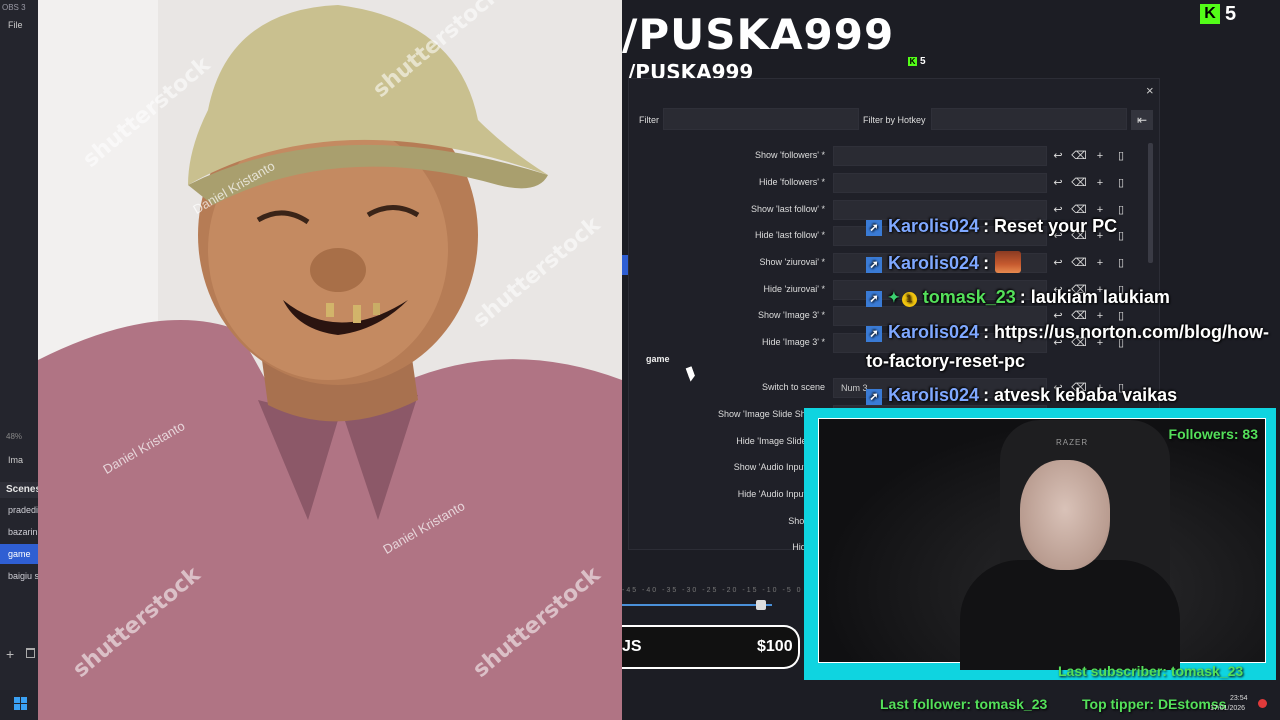 The height and width of the screenshot is (720, 1280). What do you see at coordinates (712, 590) in the screenshot?
I see `audio-meter-scale: -45 -40 -35 -30 -25 -20 -15 -10 -5 0` at bounding box center [712, 590].